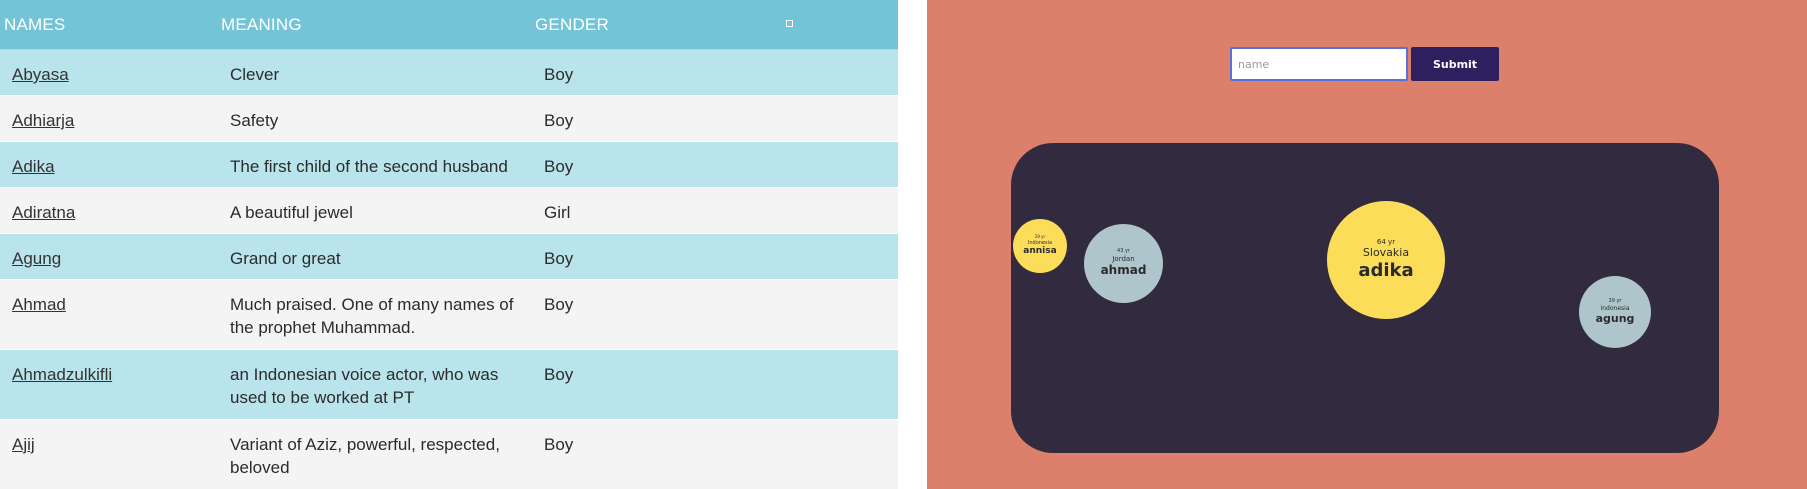 The width and height of the screenshot is (1807, 489). Describe the element at coordinates (789, 23) in the screenshot. I see `square-toggle-icon` at that location.